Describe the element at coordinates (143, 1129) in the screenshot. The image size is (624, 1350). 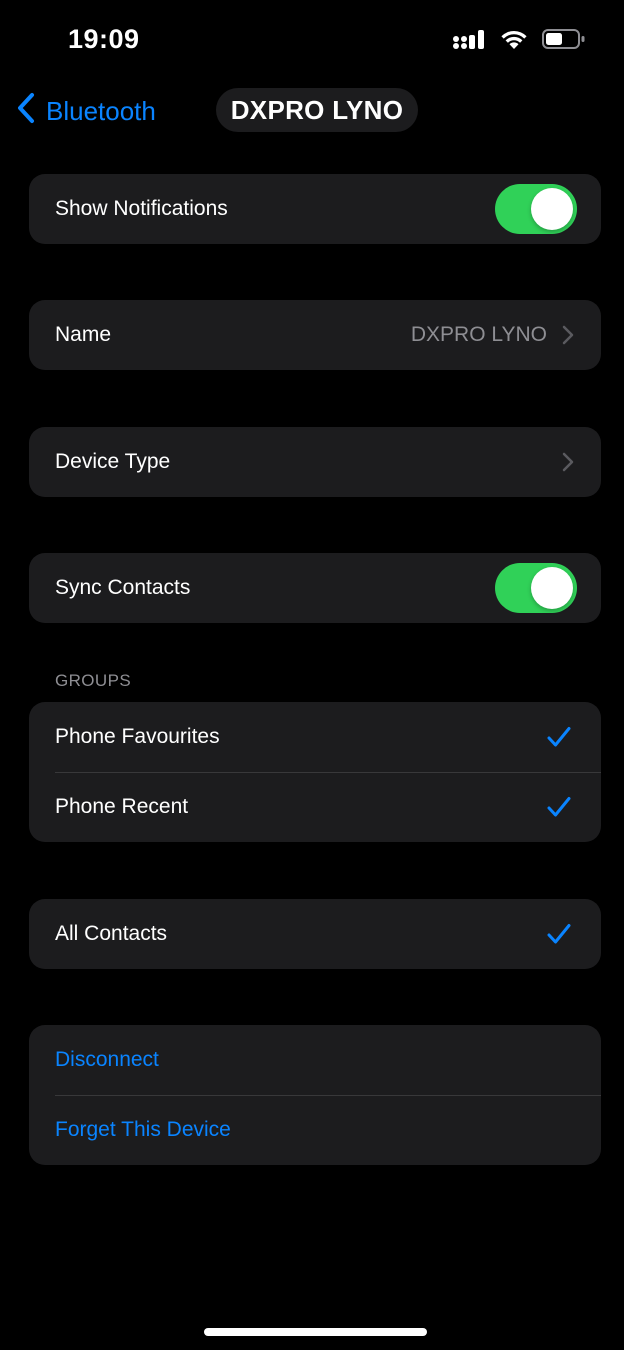
I see `forget-device-label: Forget This Device` at that location.